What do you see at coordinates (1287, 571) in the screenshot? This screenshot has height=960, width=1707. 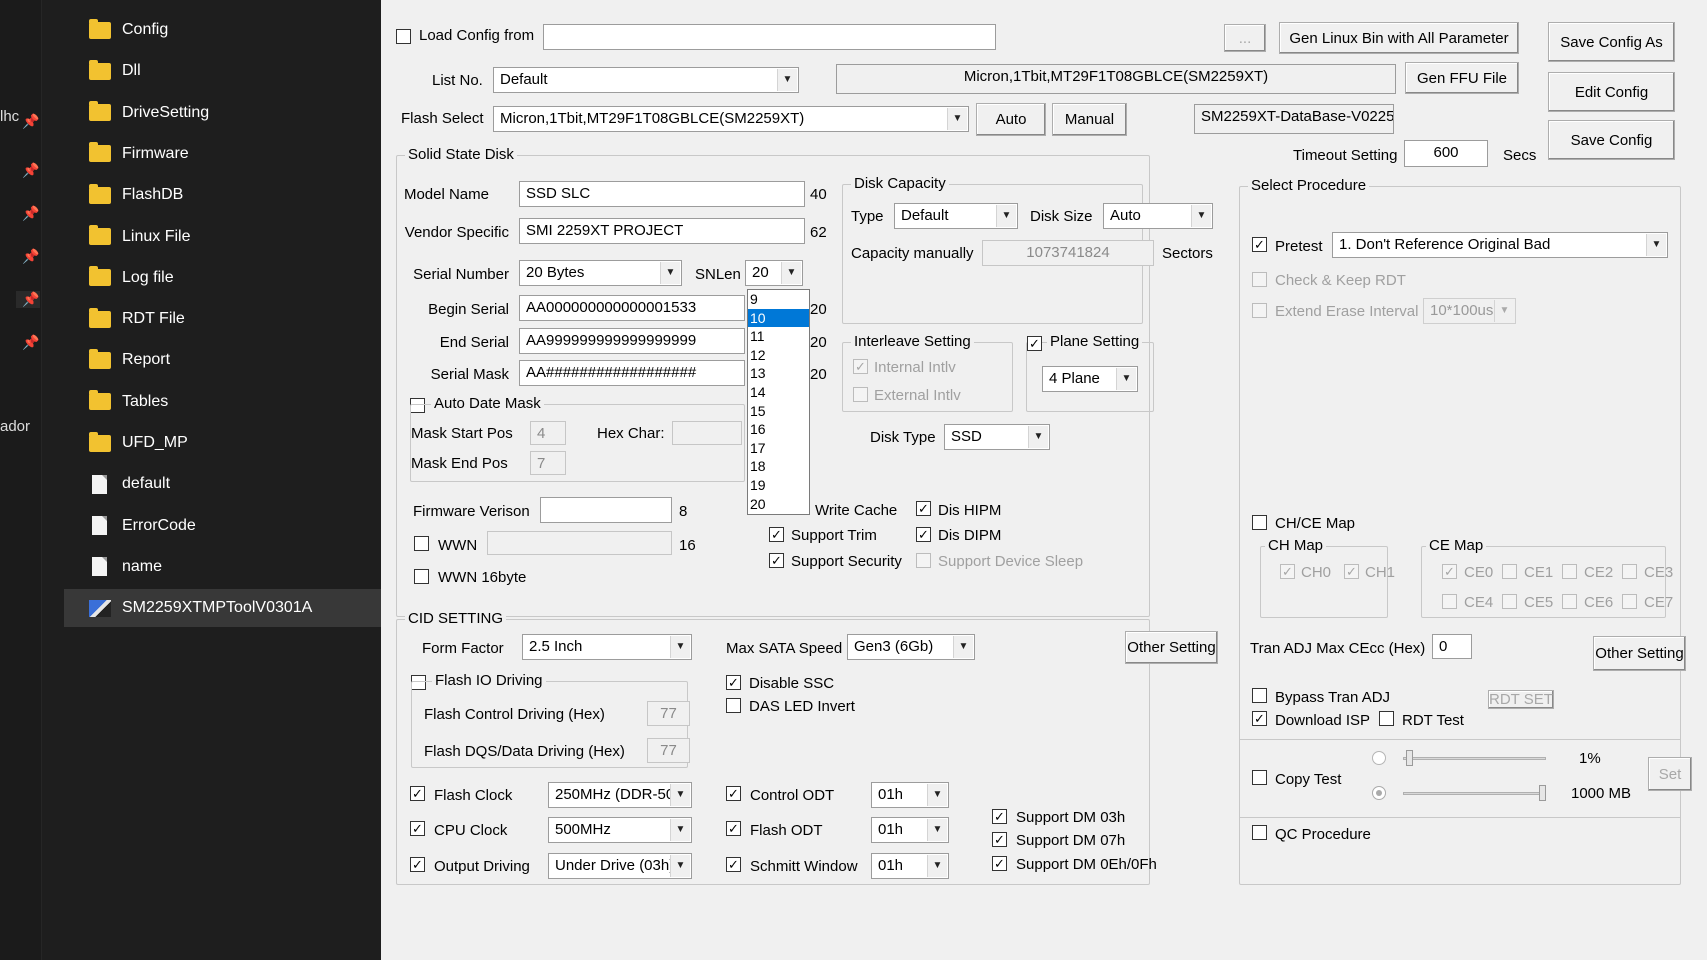 I see `ch0-checkbox: ✓` at bounding box center [1287, 571].